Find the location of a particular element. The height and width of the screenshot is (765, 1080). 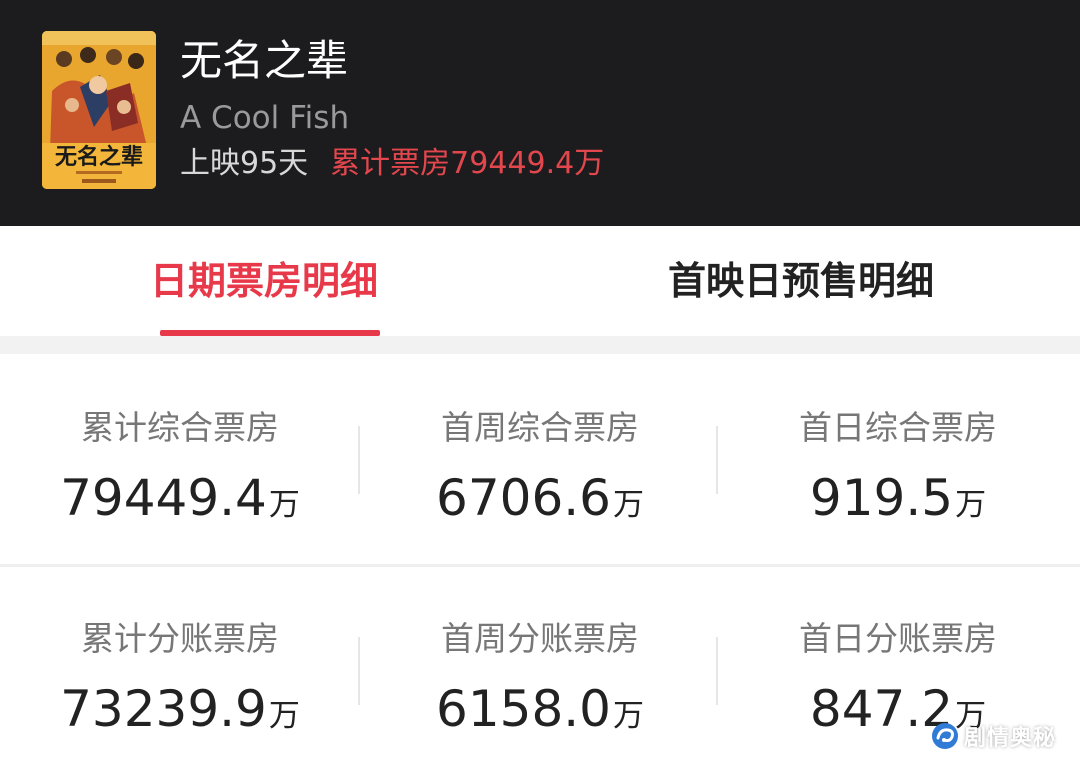

movie-meta: 上映95天 累计票房79449.4万 is located at coordinates (392, 164).